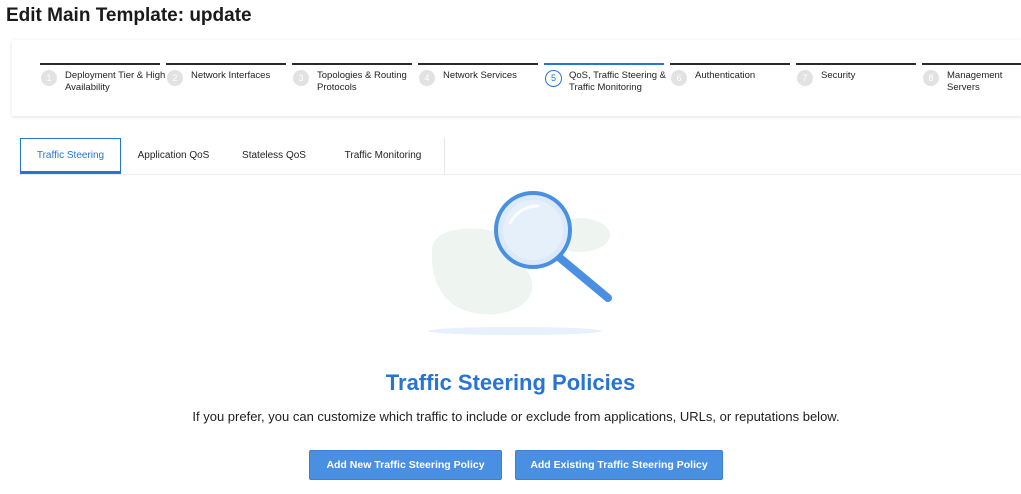 The image size is (1021, 494). I want to click on step-label: Network Services, so click(480, 75).